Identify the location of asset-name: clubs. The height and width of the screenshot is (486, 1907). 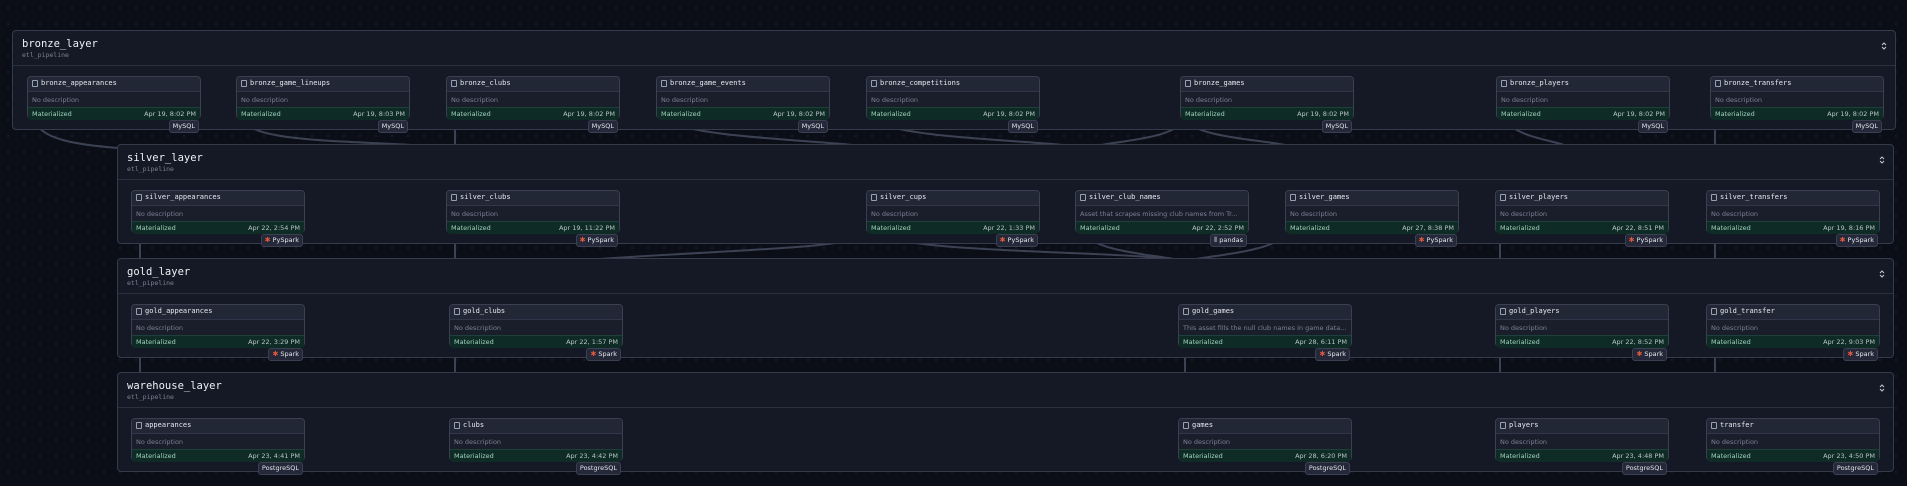
(474, 425).